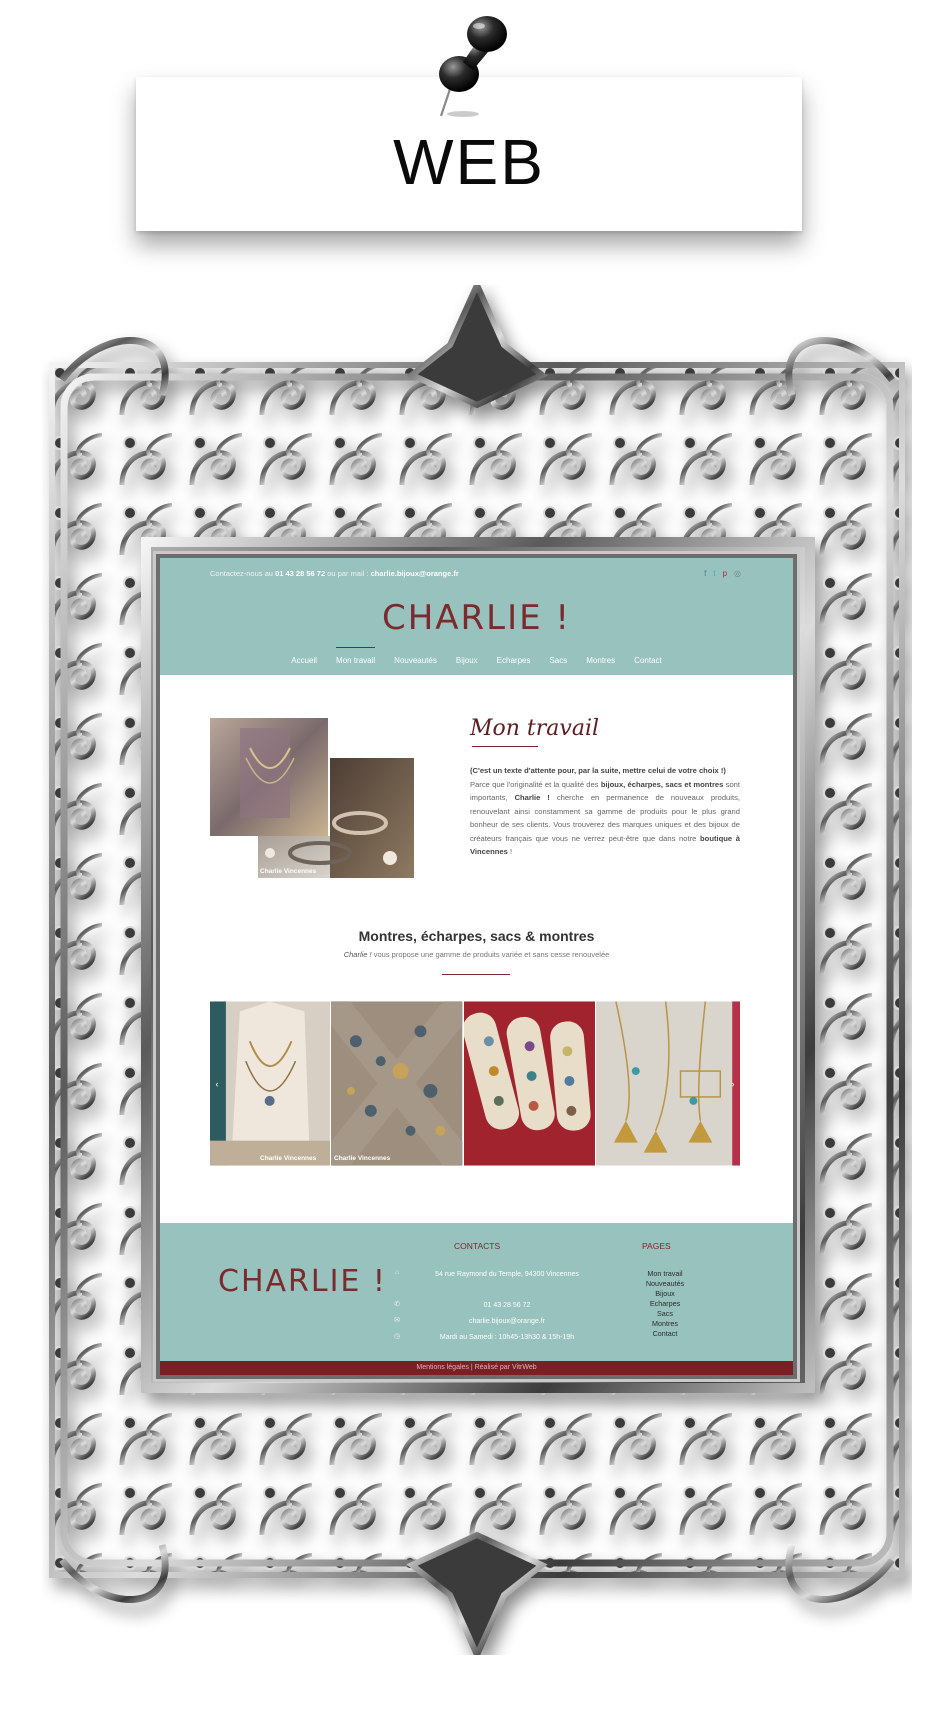  I want to click on nav-bijoux: Bijoux, so click(467, 659).